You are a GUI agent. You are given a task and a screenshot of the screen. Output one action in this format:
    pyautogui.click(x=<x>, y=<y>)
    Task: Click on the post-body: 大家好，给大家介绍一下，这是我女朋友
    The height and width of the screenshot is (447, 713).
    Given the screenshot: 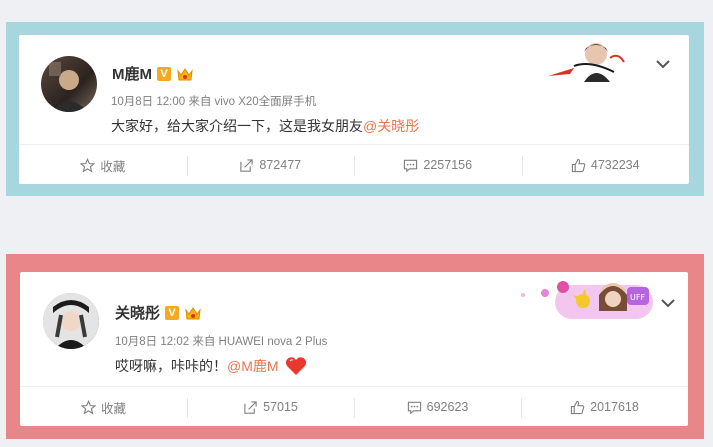 What is the action you would take?
    pyautogui.click(x=237, y=126)
    